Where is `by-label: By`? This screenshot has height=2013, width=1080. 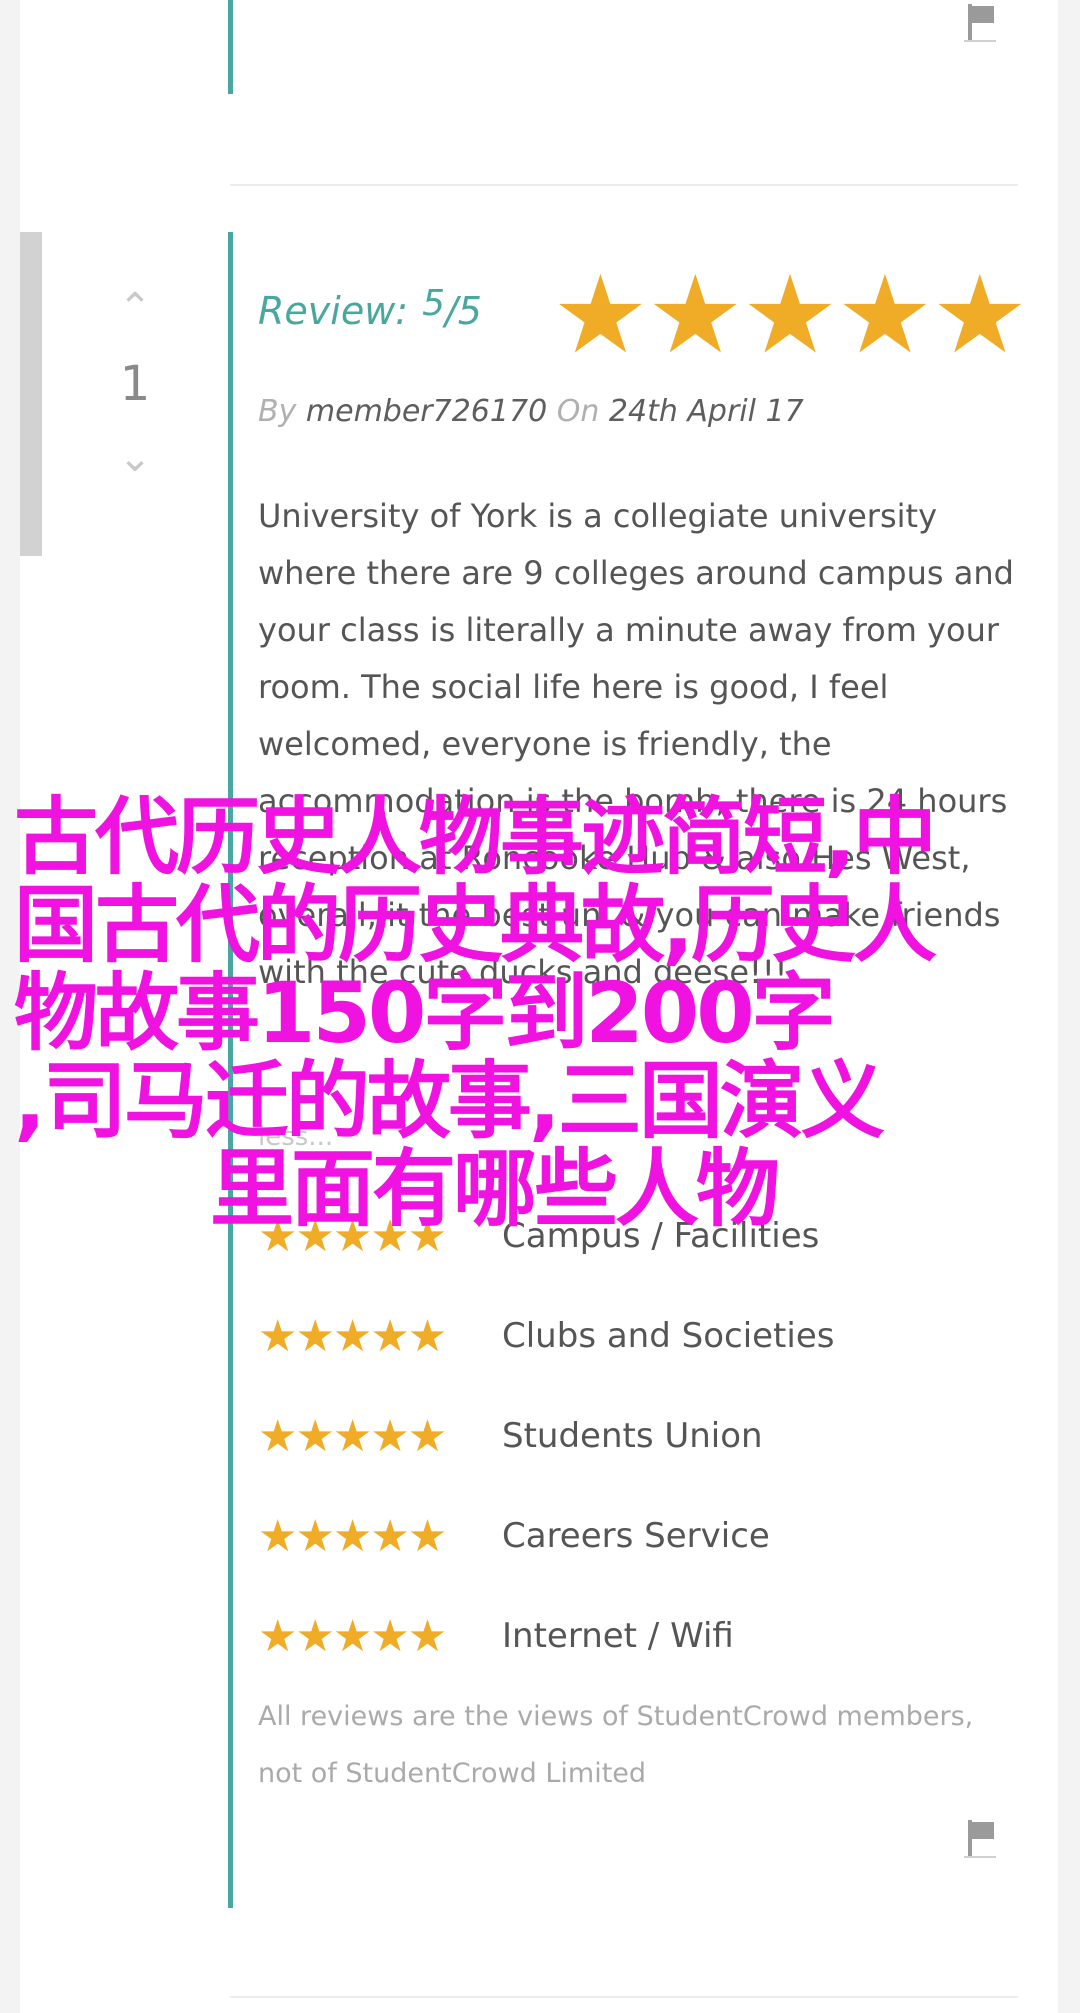 by-label: By is located at coordinates (277, 411).